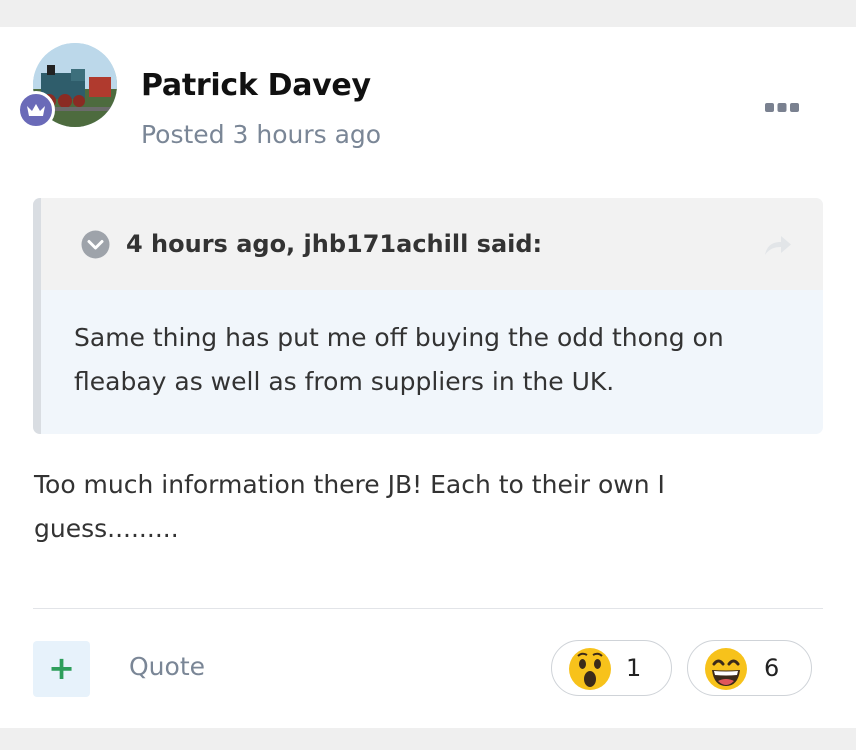 Image resolution: width=856 pixels, height=750 pixels. What do you see at coordinates (590, 669) in the screenshot?
I see `surprised-face-icon` at bounding box center [590, 669].